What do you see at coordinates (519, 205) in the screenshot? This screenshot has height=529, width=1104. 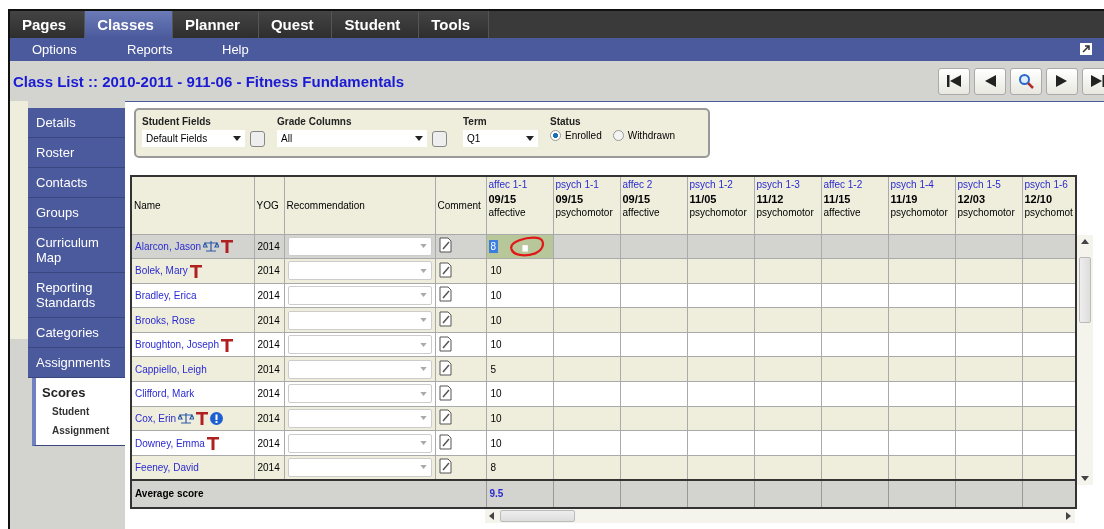 I see `column-header: affec 1-1 09/15 affective` at bounding box center [519, 205].